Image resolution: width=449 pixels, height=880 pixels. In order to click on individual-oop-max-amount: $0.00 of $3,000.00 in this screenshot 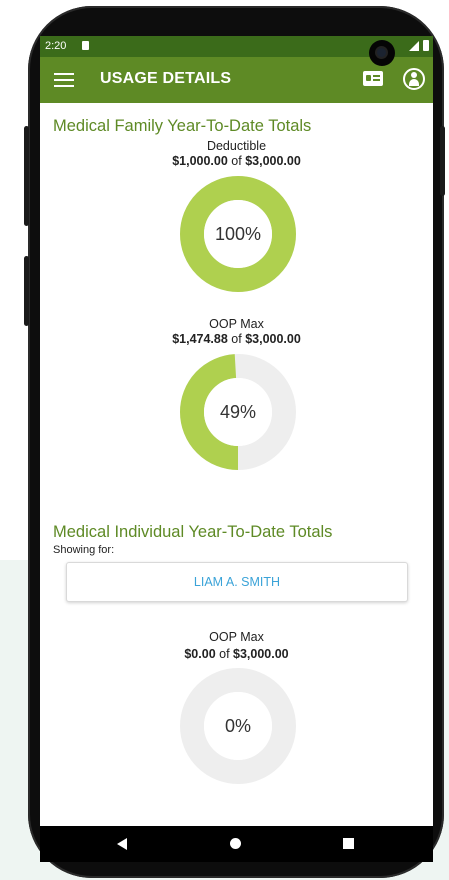, I will do `click(236, 654)`.